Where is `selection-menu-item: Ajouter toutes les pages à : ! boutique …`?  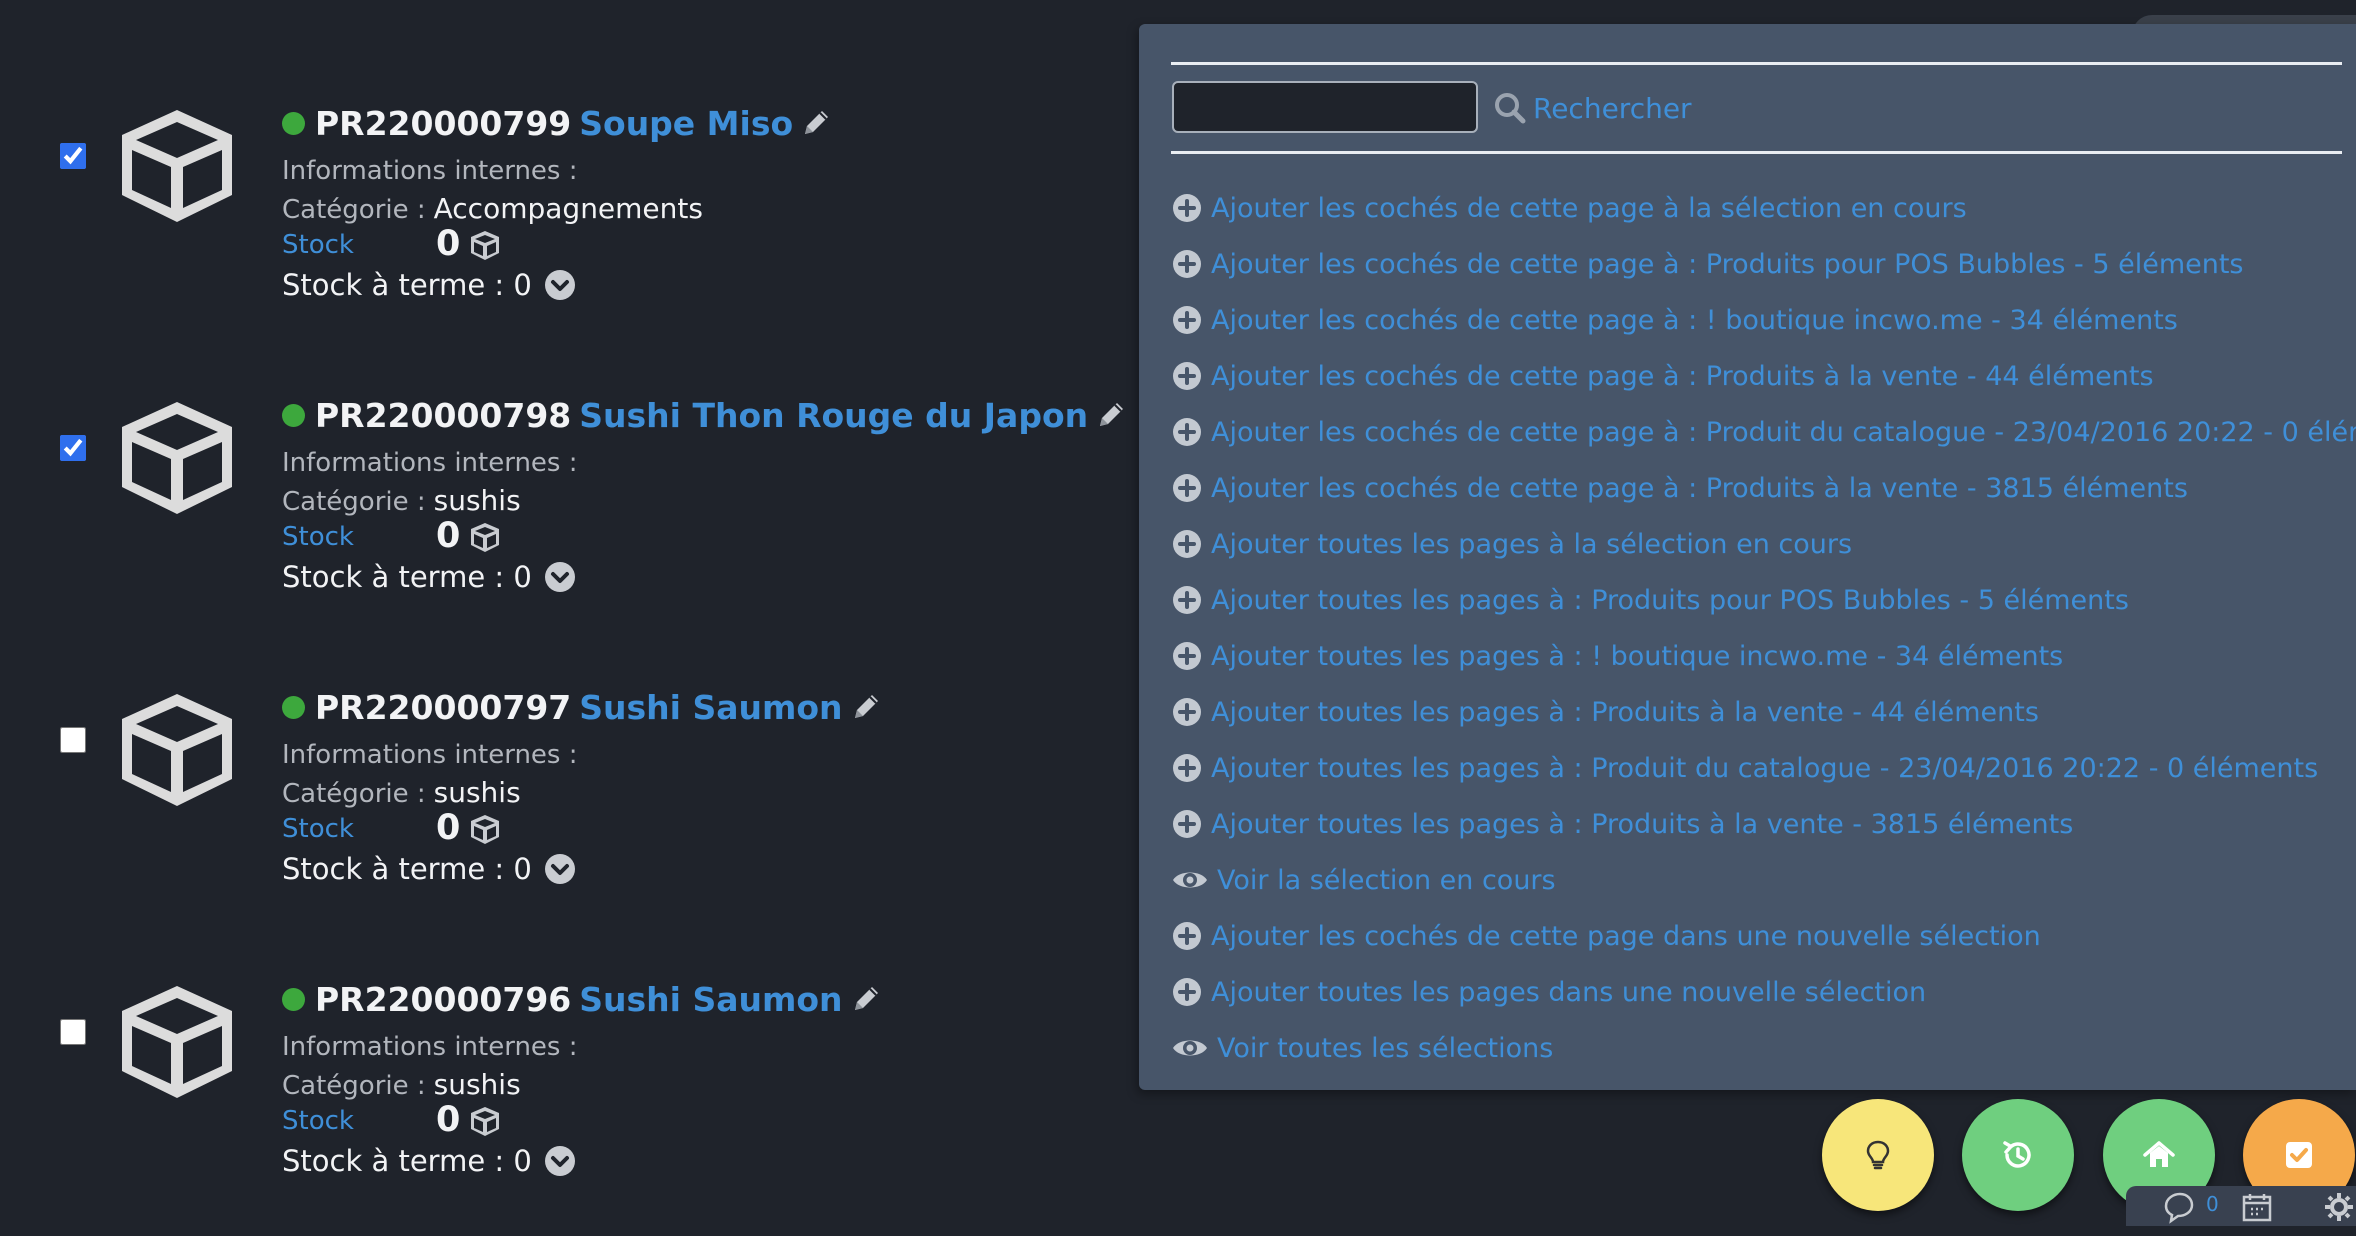
selection-menu-item: Ajouter toutes les pages à : ! boutique … is located at coordinates (1617, 656).